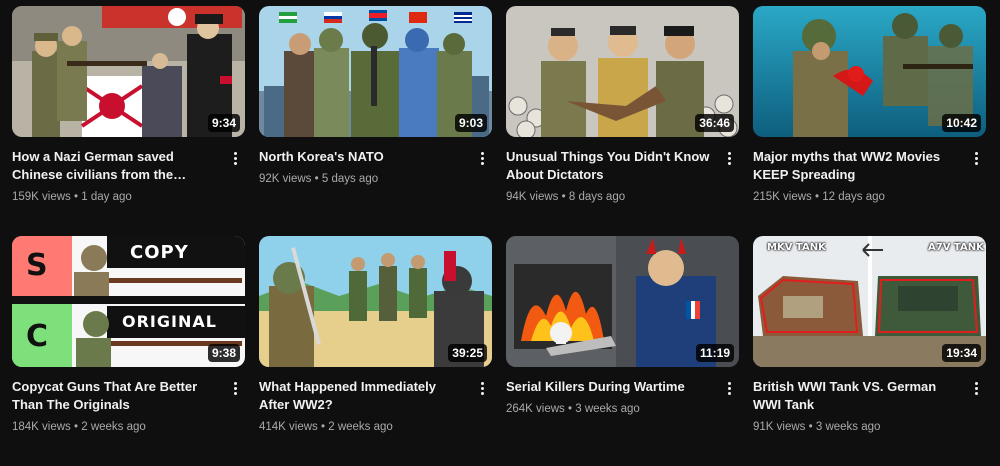 The width and height of the screenshot is (1000, 466). I want to click on video-stats: 184K views • 2 weeks ago, so click(115, 427).